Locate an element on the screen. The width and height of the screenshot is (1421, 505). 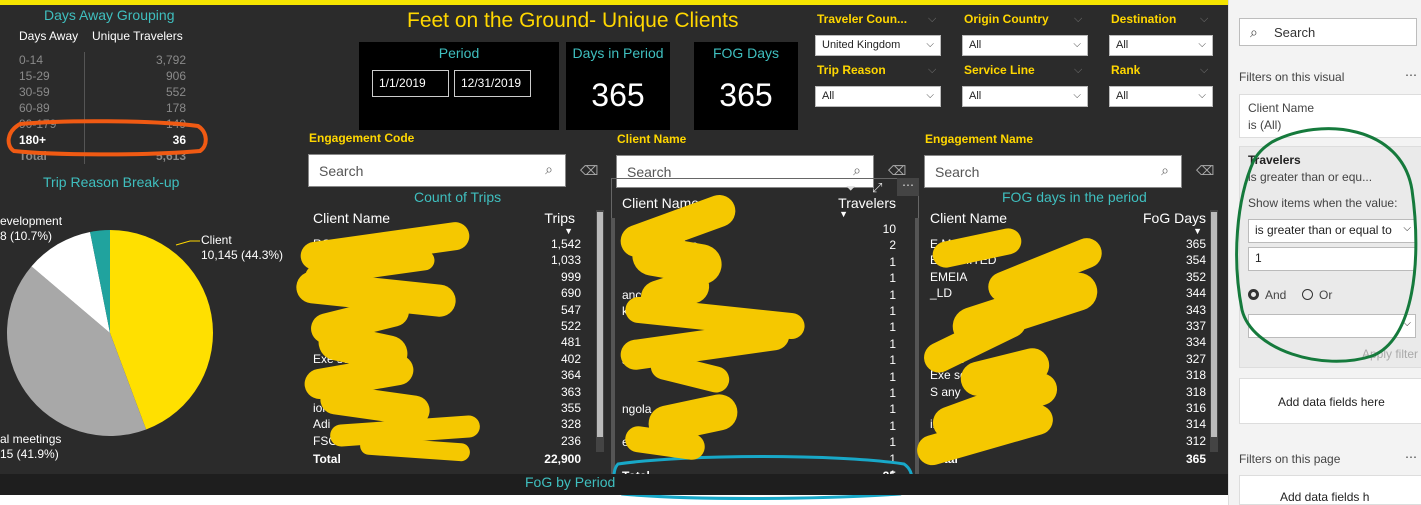
row-value: 343 is located at coordinates (1195, 309).